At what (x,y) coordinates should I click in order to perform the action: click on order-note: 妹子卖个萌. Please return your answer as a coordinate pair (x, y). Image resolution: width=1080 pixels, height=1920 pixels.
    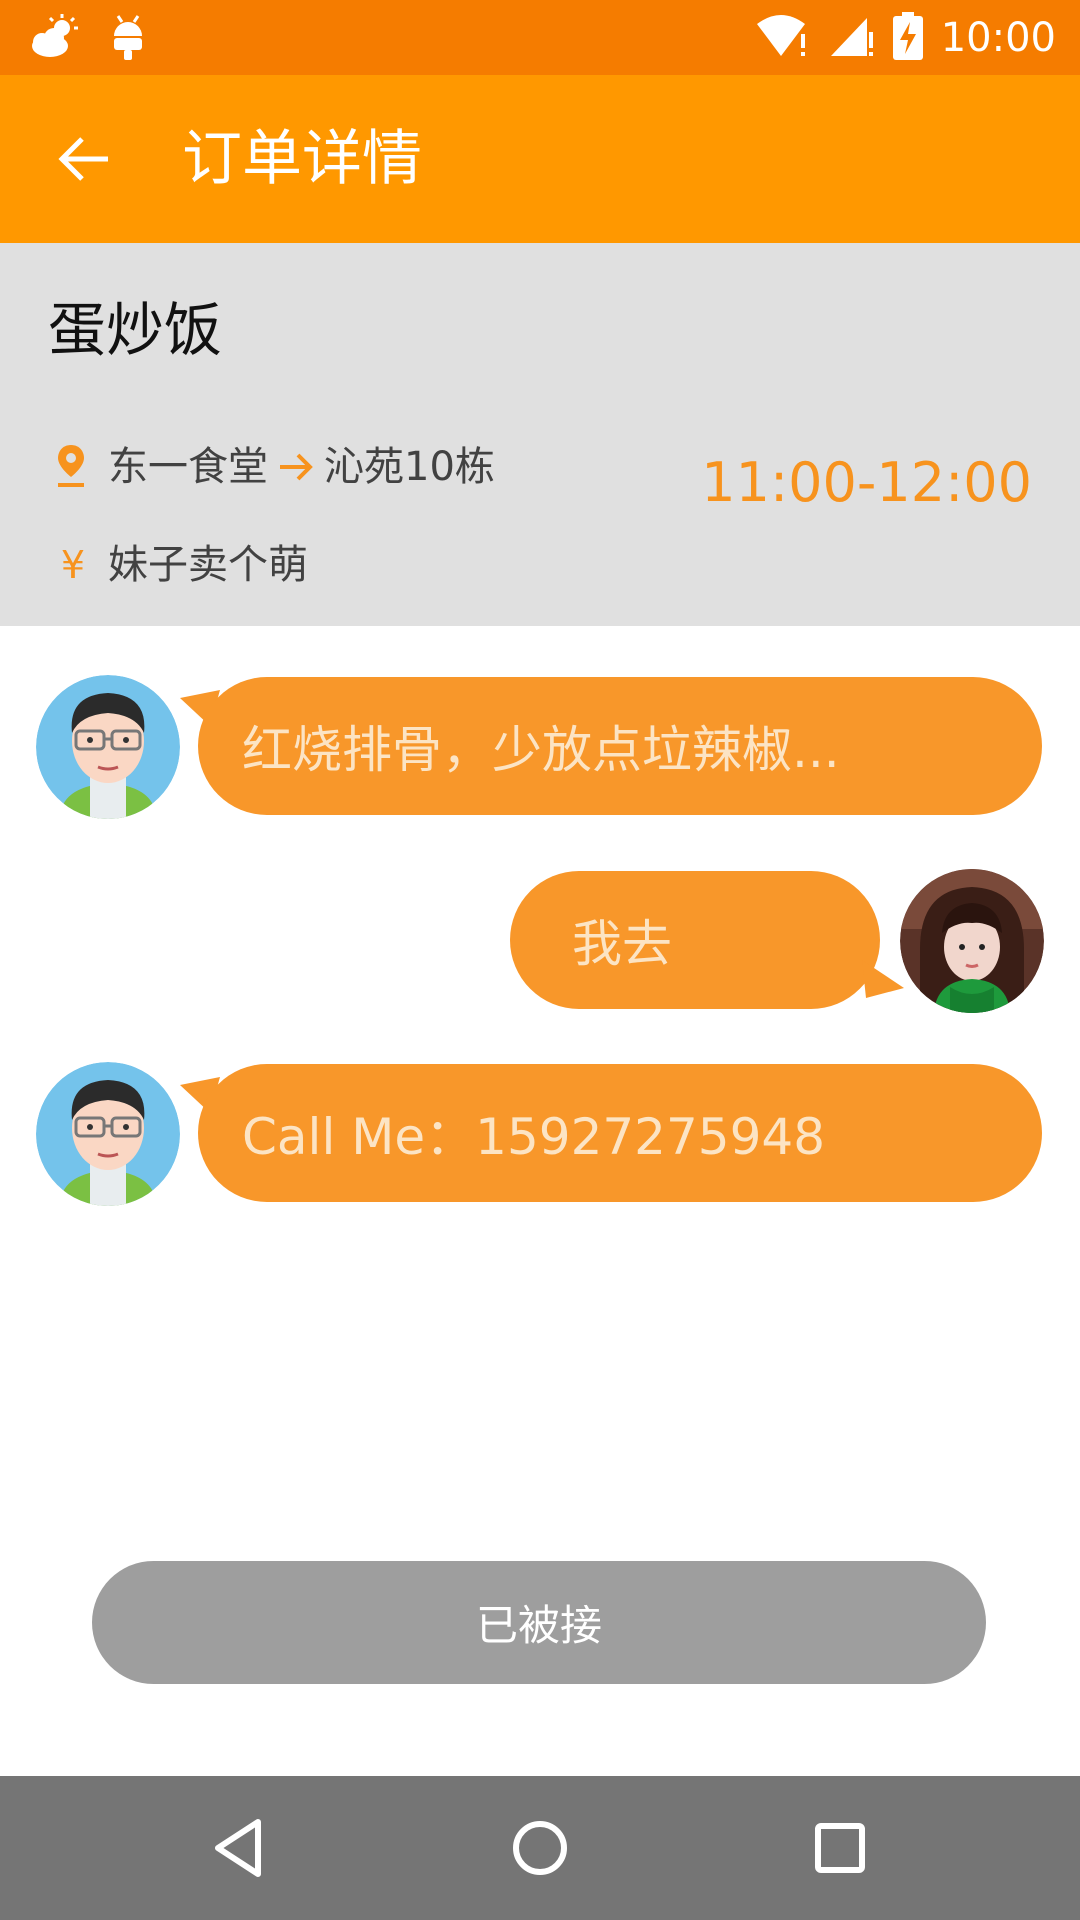
    Looking at the image, I should click on (208, 565).